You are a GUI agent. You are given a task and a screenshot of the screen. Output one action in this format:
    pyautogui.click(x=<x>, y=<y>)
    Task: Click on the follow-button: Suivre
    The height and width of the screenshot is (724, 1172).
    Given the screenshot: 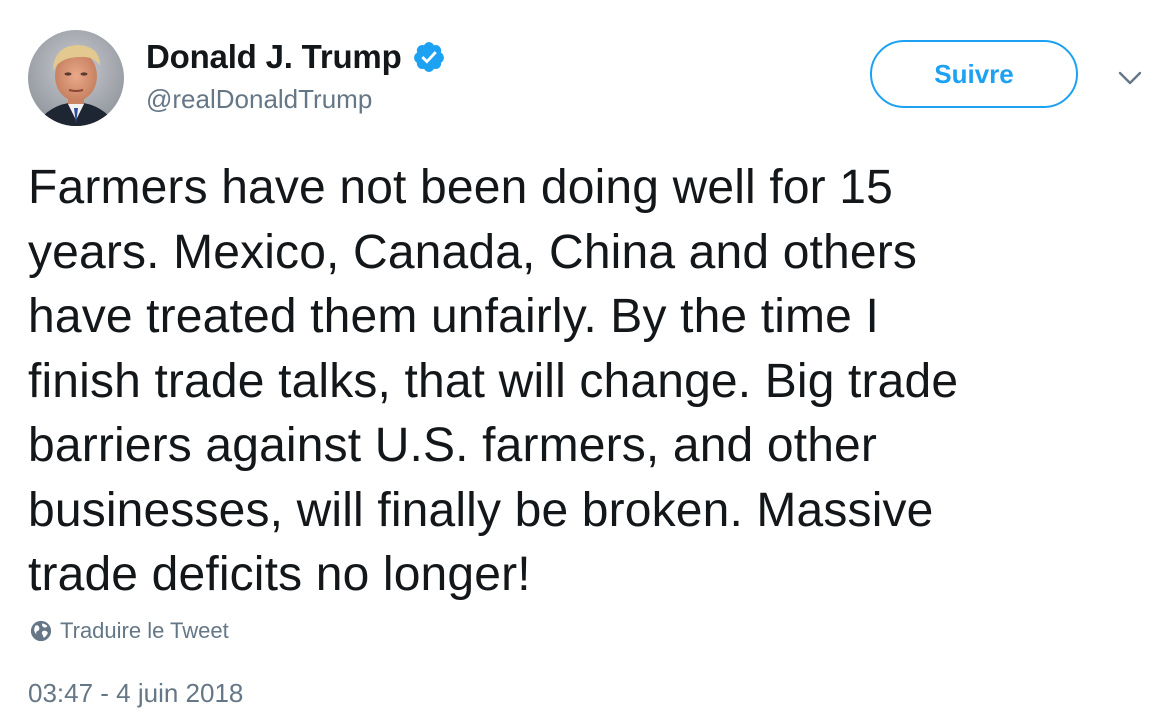 What is the action you would take?
    pyautogui.click(x=974, y=74)
    